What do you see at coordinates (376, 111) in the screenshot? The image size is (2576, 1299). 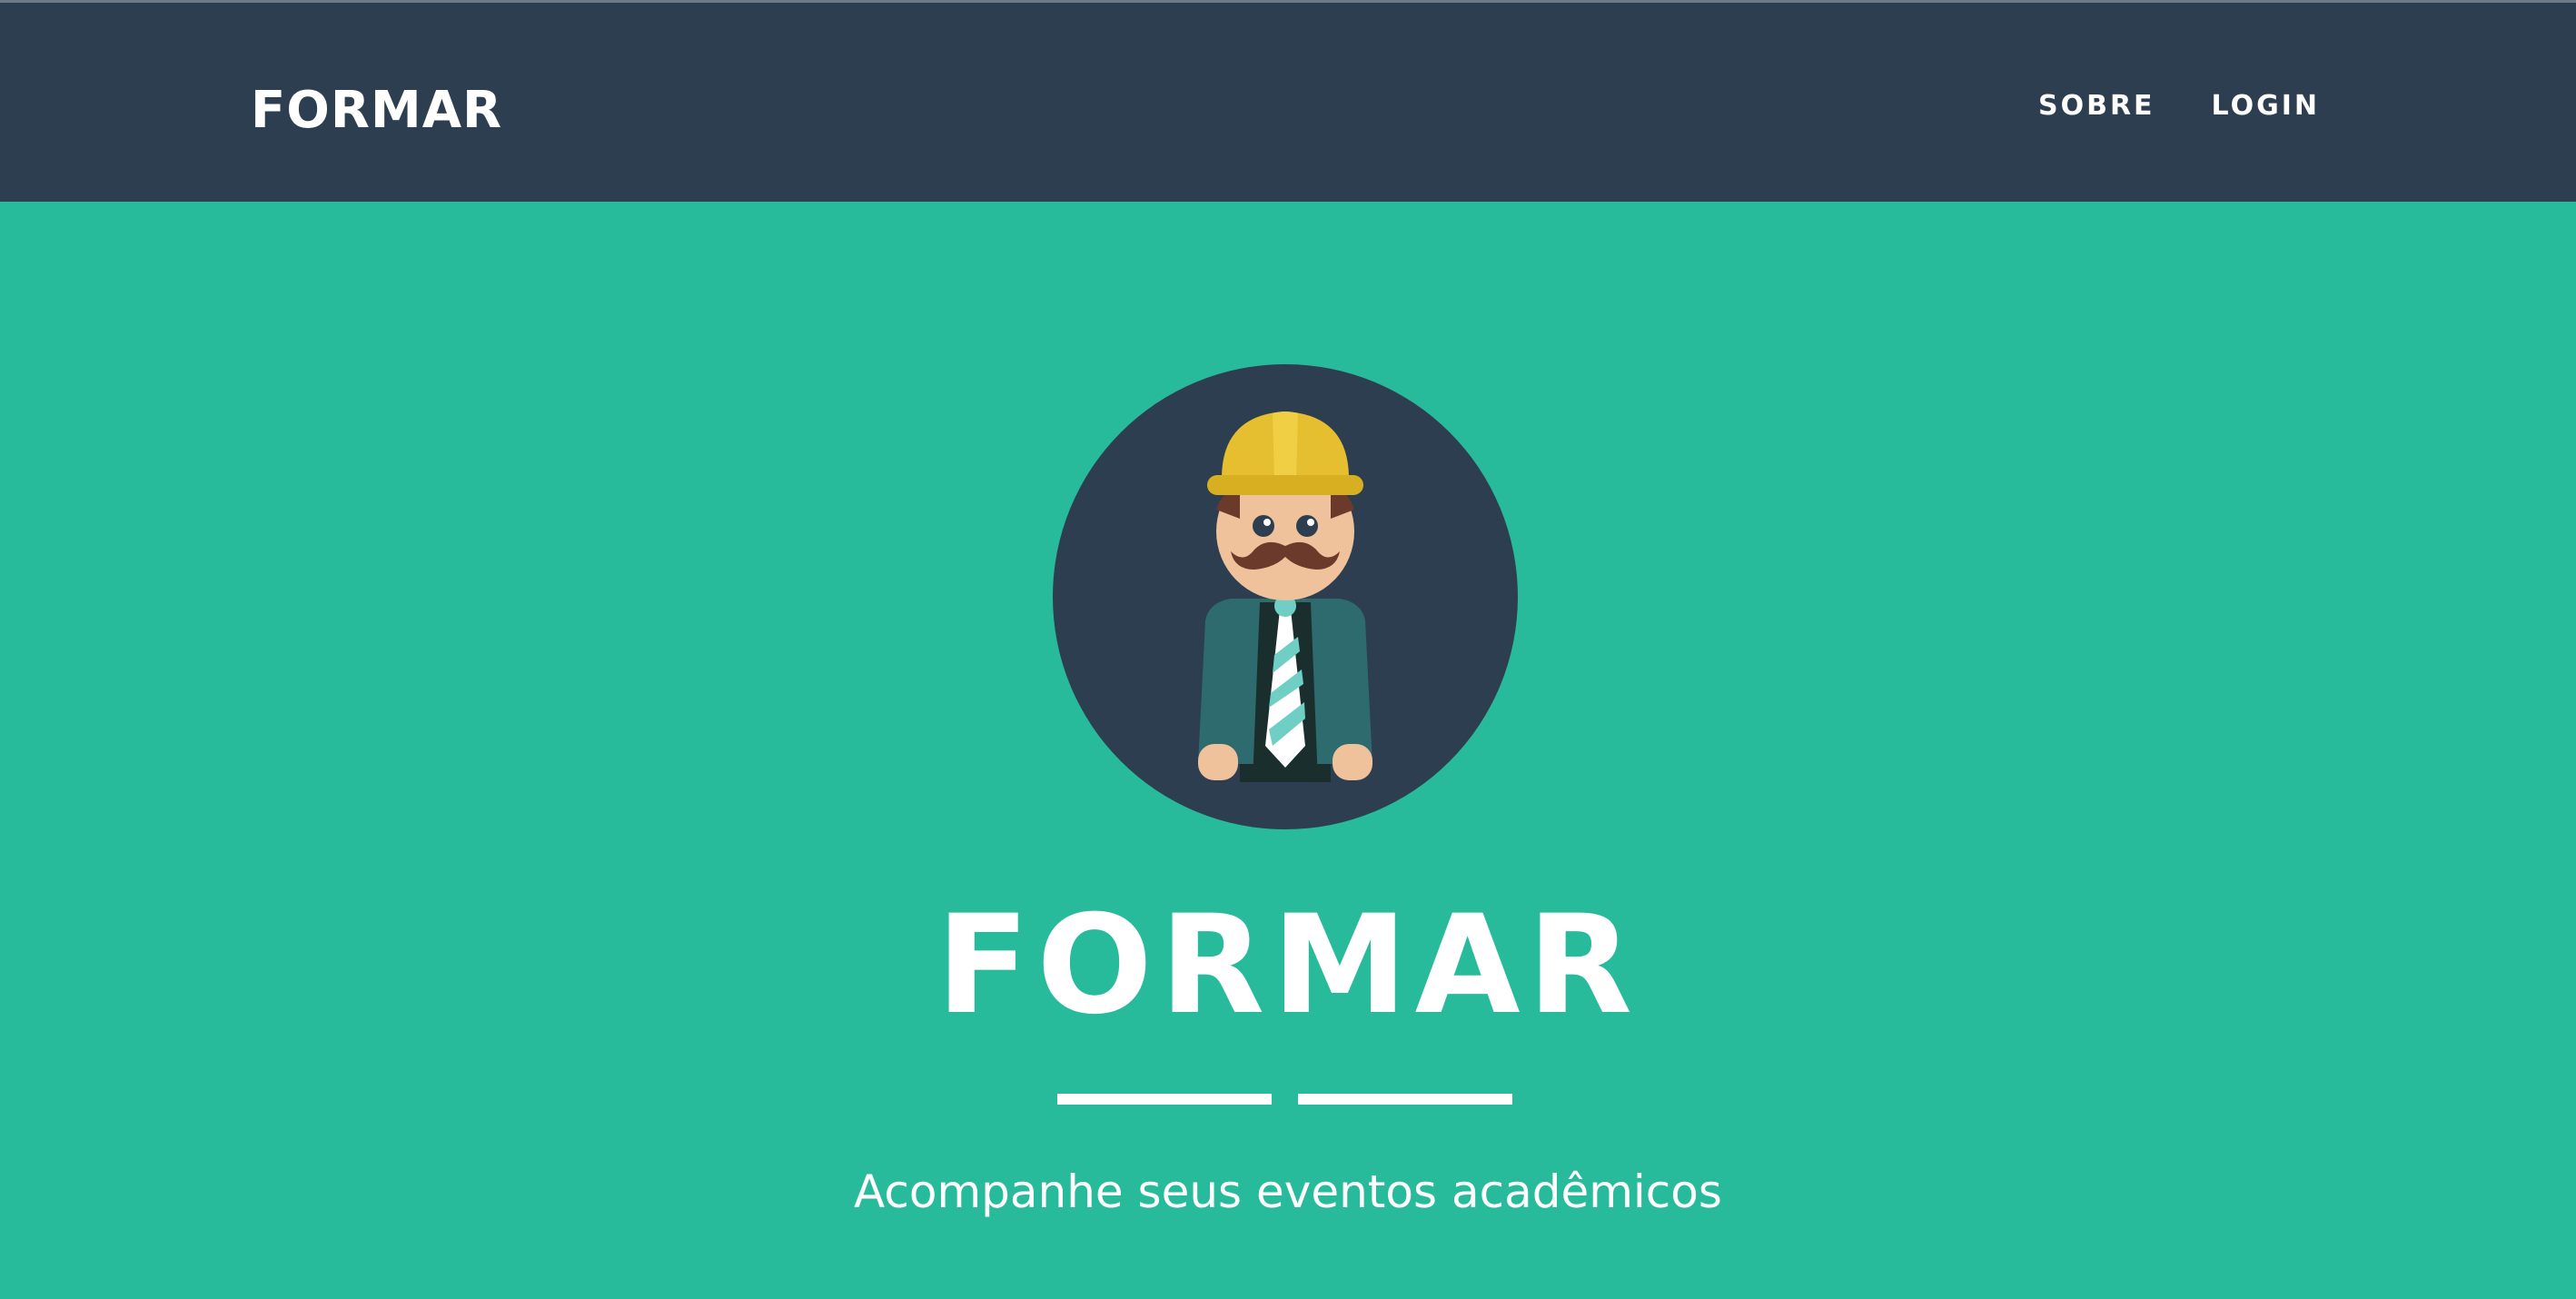 I see `brand-logo-link: FORMAR` at bounding box center [376, 111].